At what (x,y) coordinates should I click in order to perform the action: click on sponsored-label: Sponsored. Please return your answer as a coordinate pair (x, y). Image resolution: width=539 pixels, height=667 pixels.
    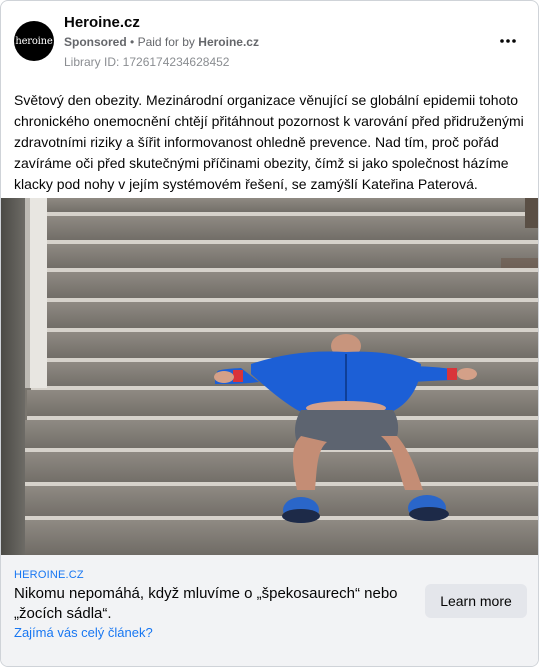
    Looking at the image, I should click on (95, 42).